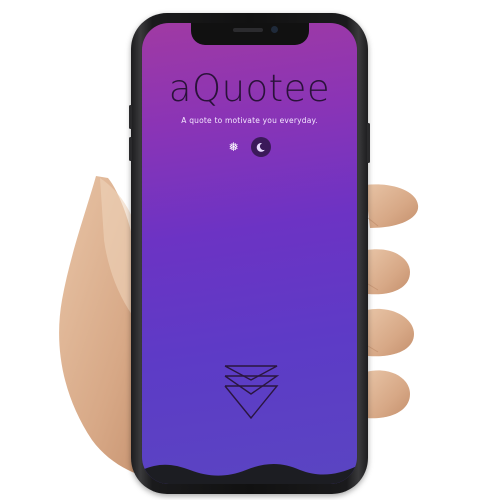  I want to click on bottom-wave-decoration, so click(249, 474).